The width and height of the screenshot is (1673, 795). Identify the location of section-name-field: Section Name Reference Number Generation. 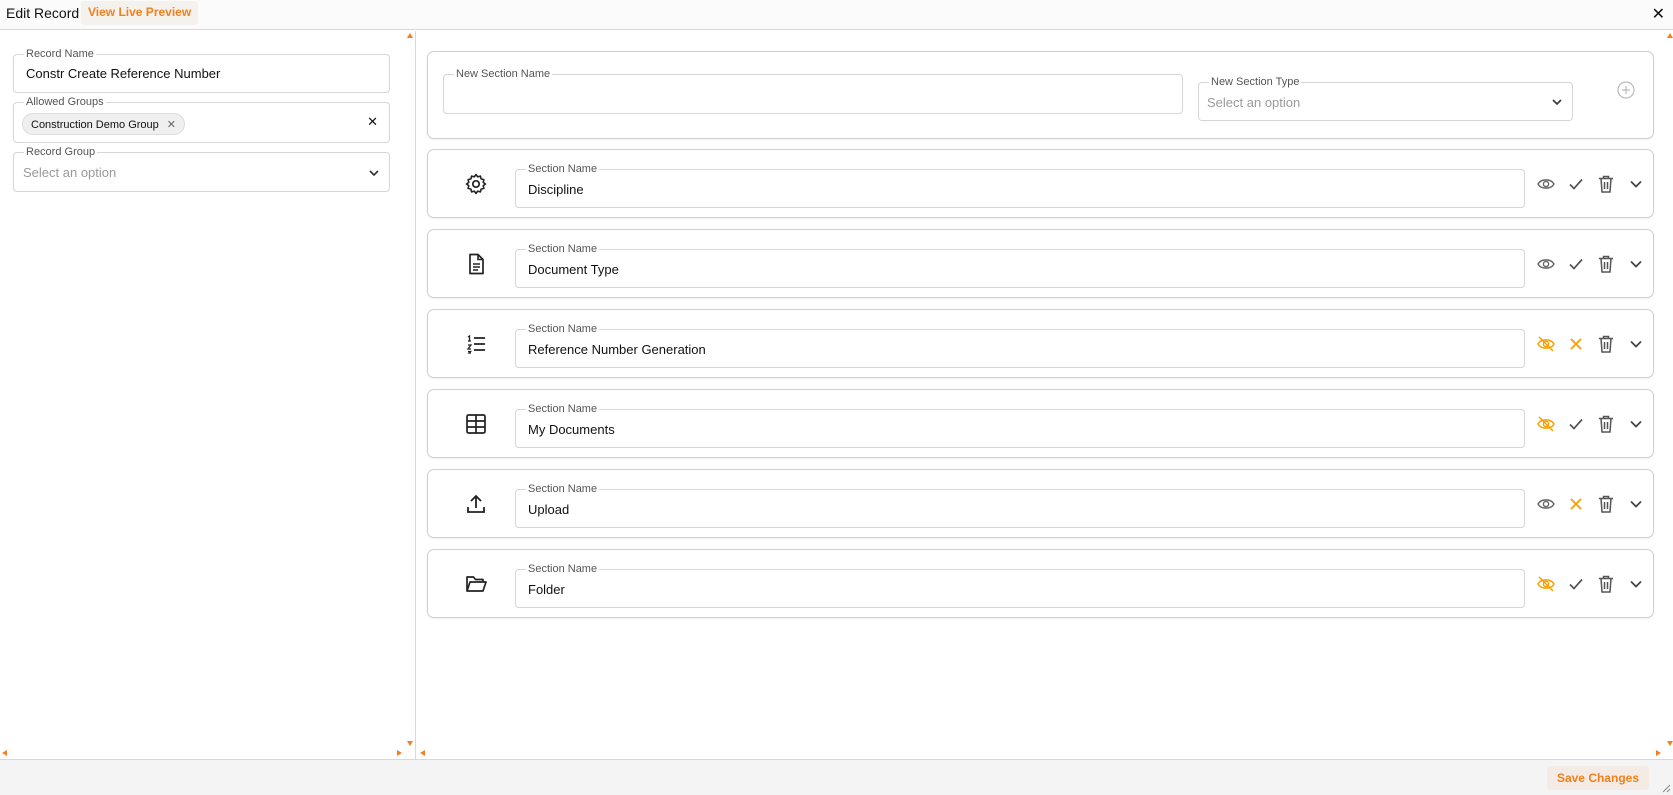
(1020, 345).